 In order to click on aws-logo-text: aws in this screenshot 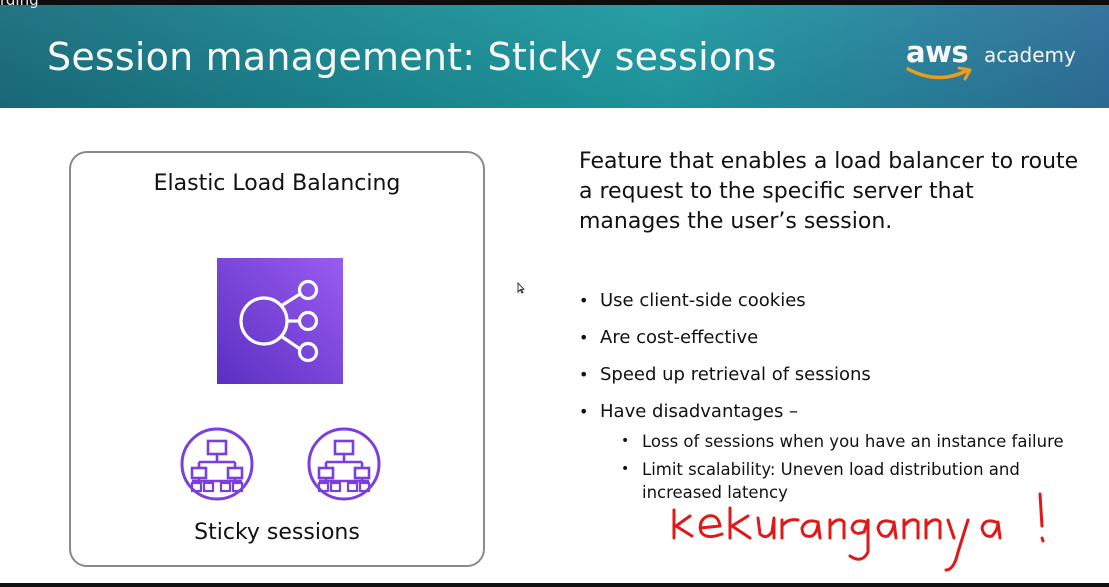, I will do `click(937, 52)`.